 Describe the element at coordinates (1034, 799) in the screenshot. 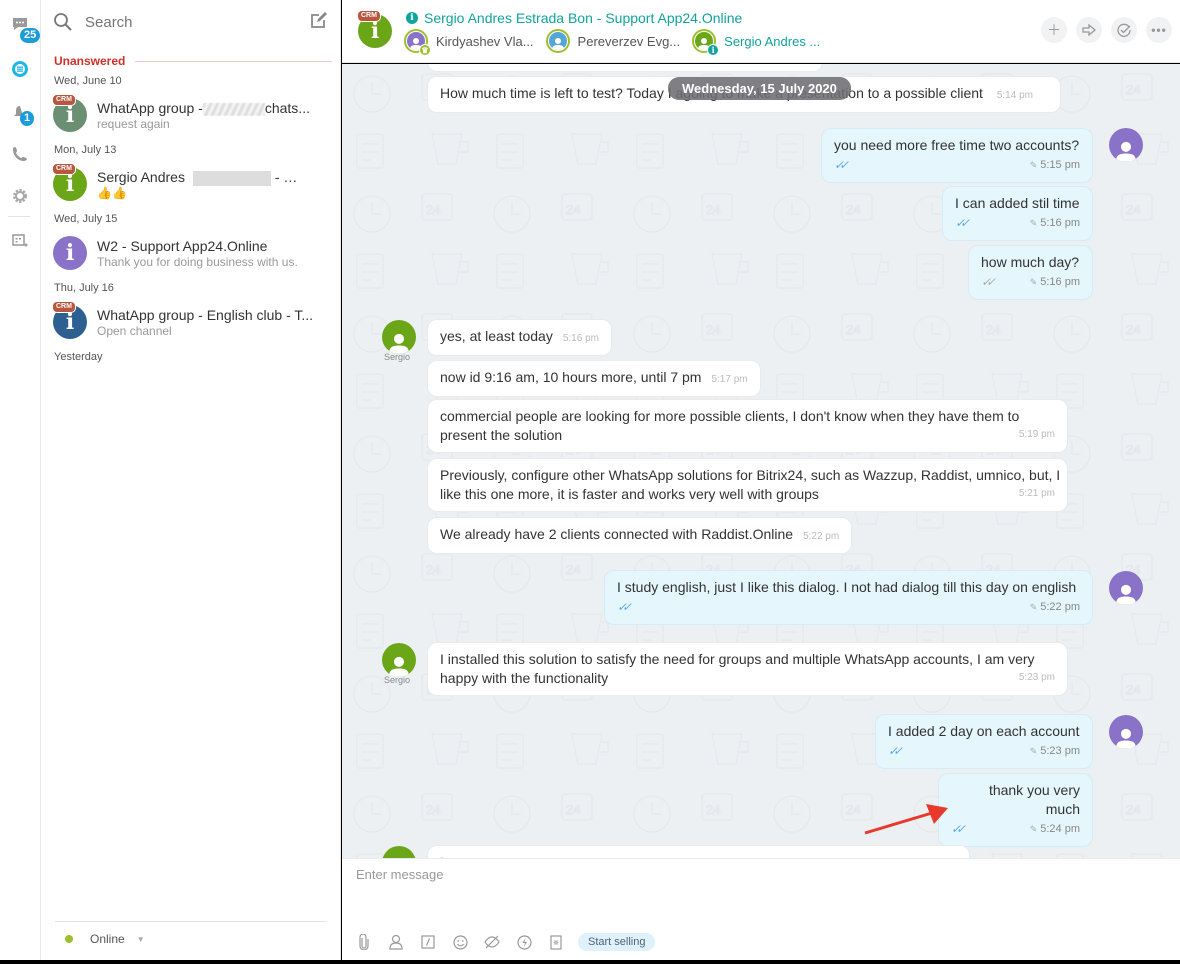

I see `message-text: thank you very much` at that location.